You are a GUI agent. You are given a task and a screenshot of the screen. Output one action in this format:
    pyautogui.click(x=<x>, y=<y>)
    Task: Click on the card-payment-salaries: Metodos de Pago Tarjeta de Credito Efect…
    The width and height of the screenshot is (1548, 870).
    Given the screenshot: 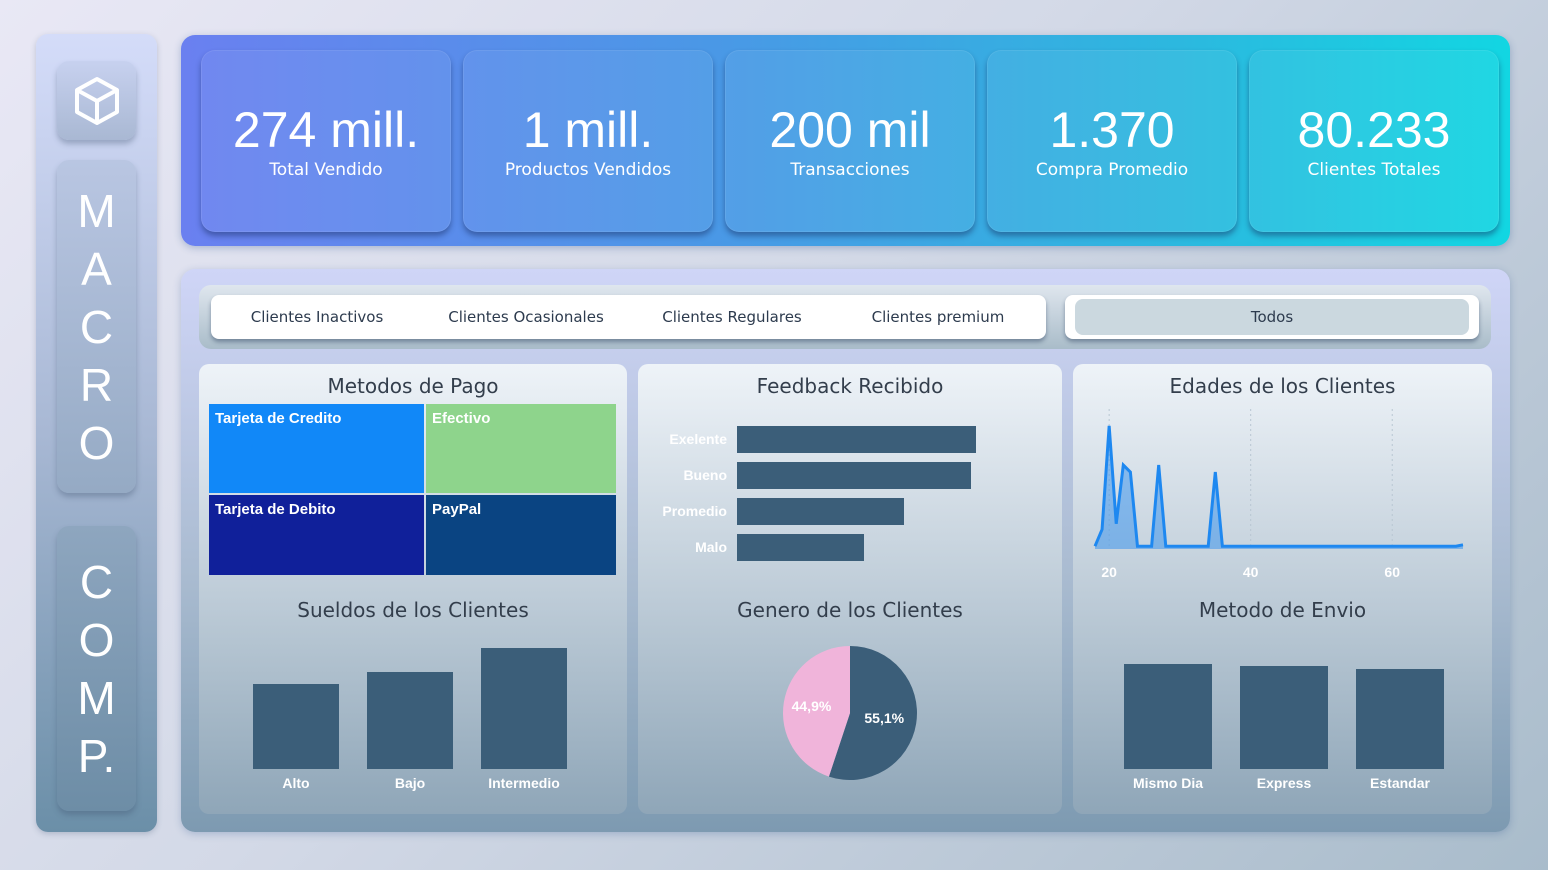 What is the action you would take?
    pyautogui.click(x=413, y=589)
    